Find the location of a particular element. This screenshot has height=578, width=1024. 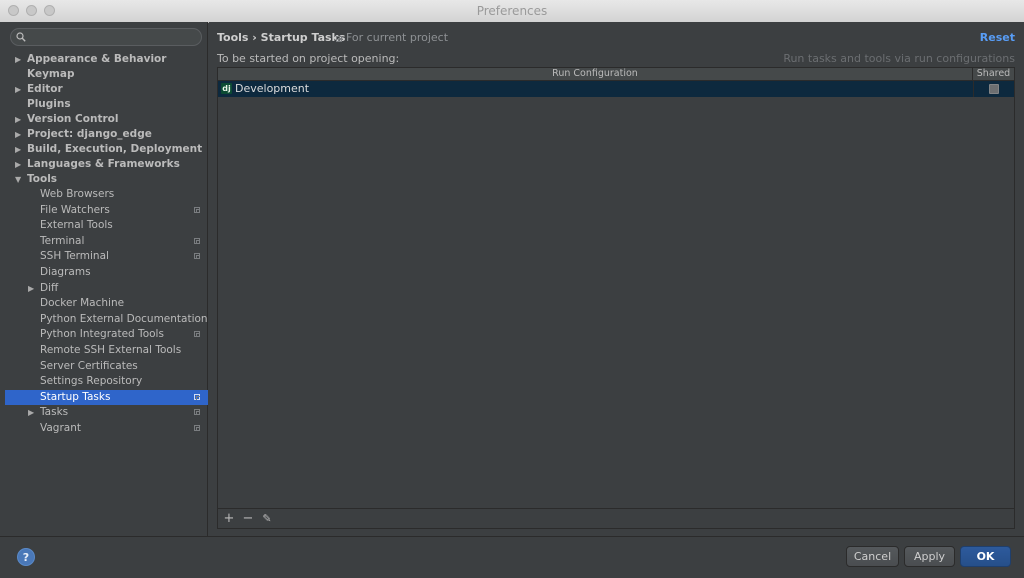

reset-link: Reset is located at coordinates (997, 37).